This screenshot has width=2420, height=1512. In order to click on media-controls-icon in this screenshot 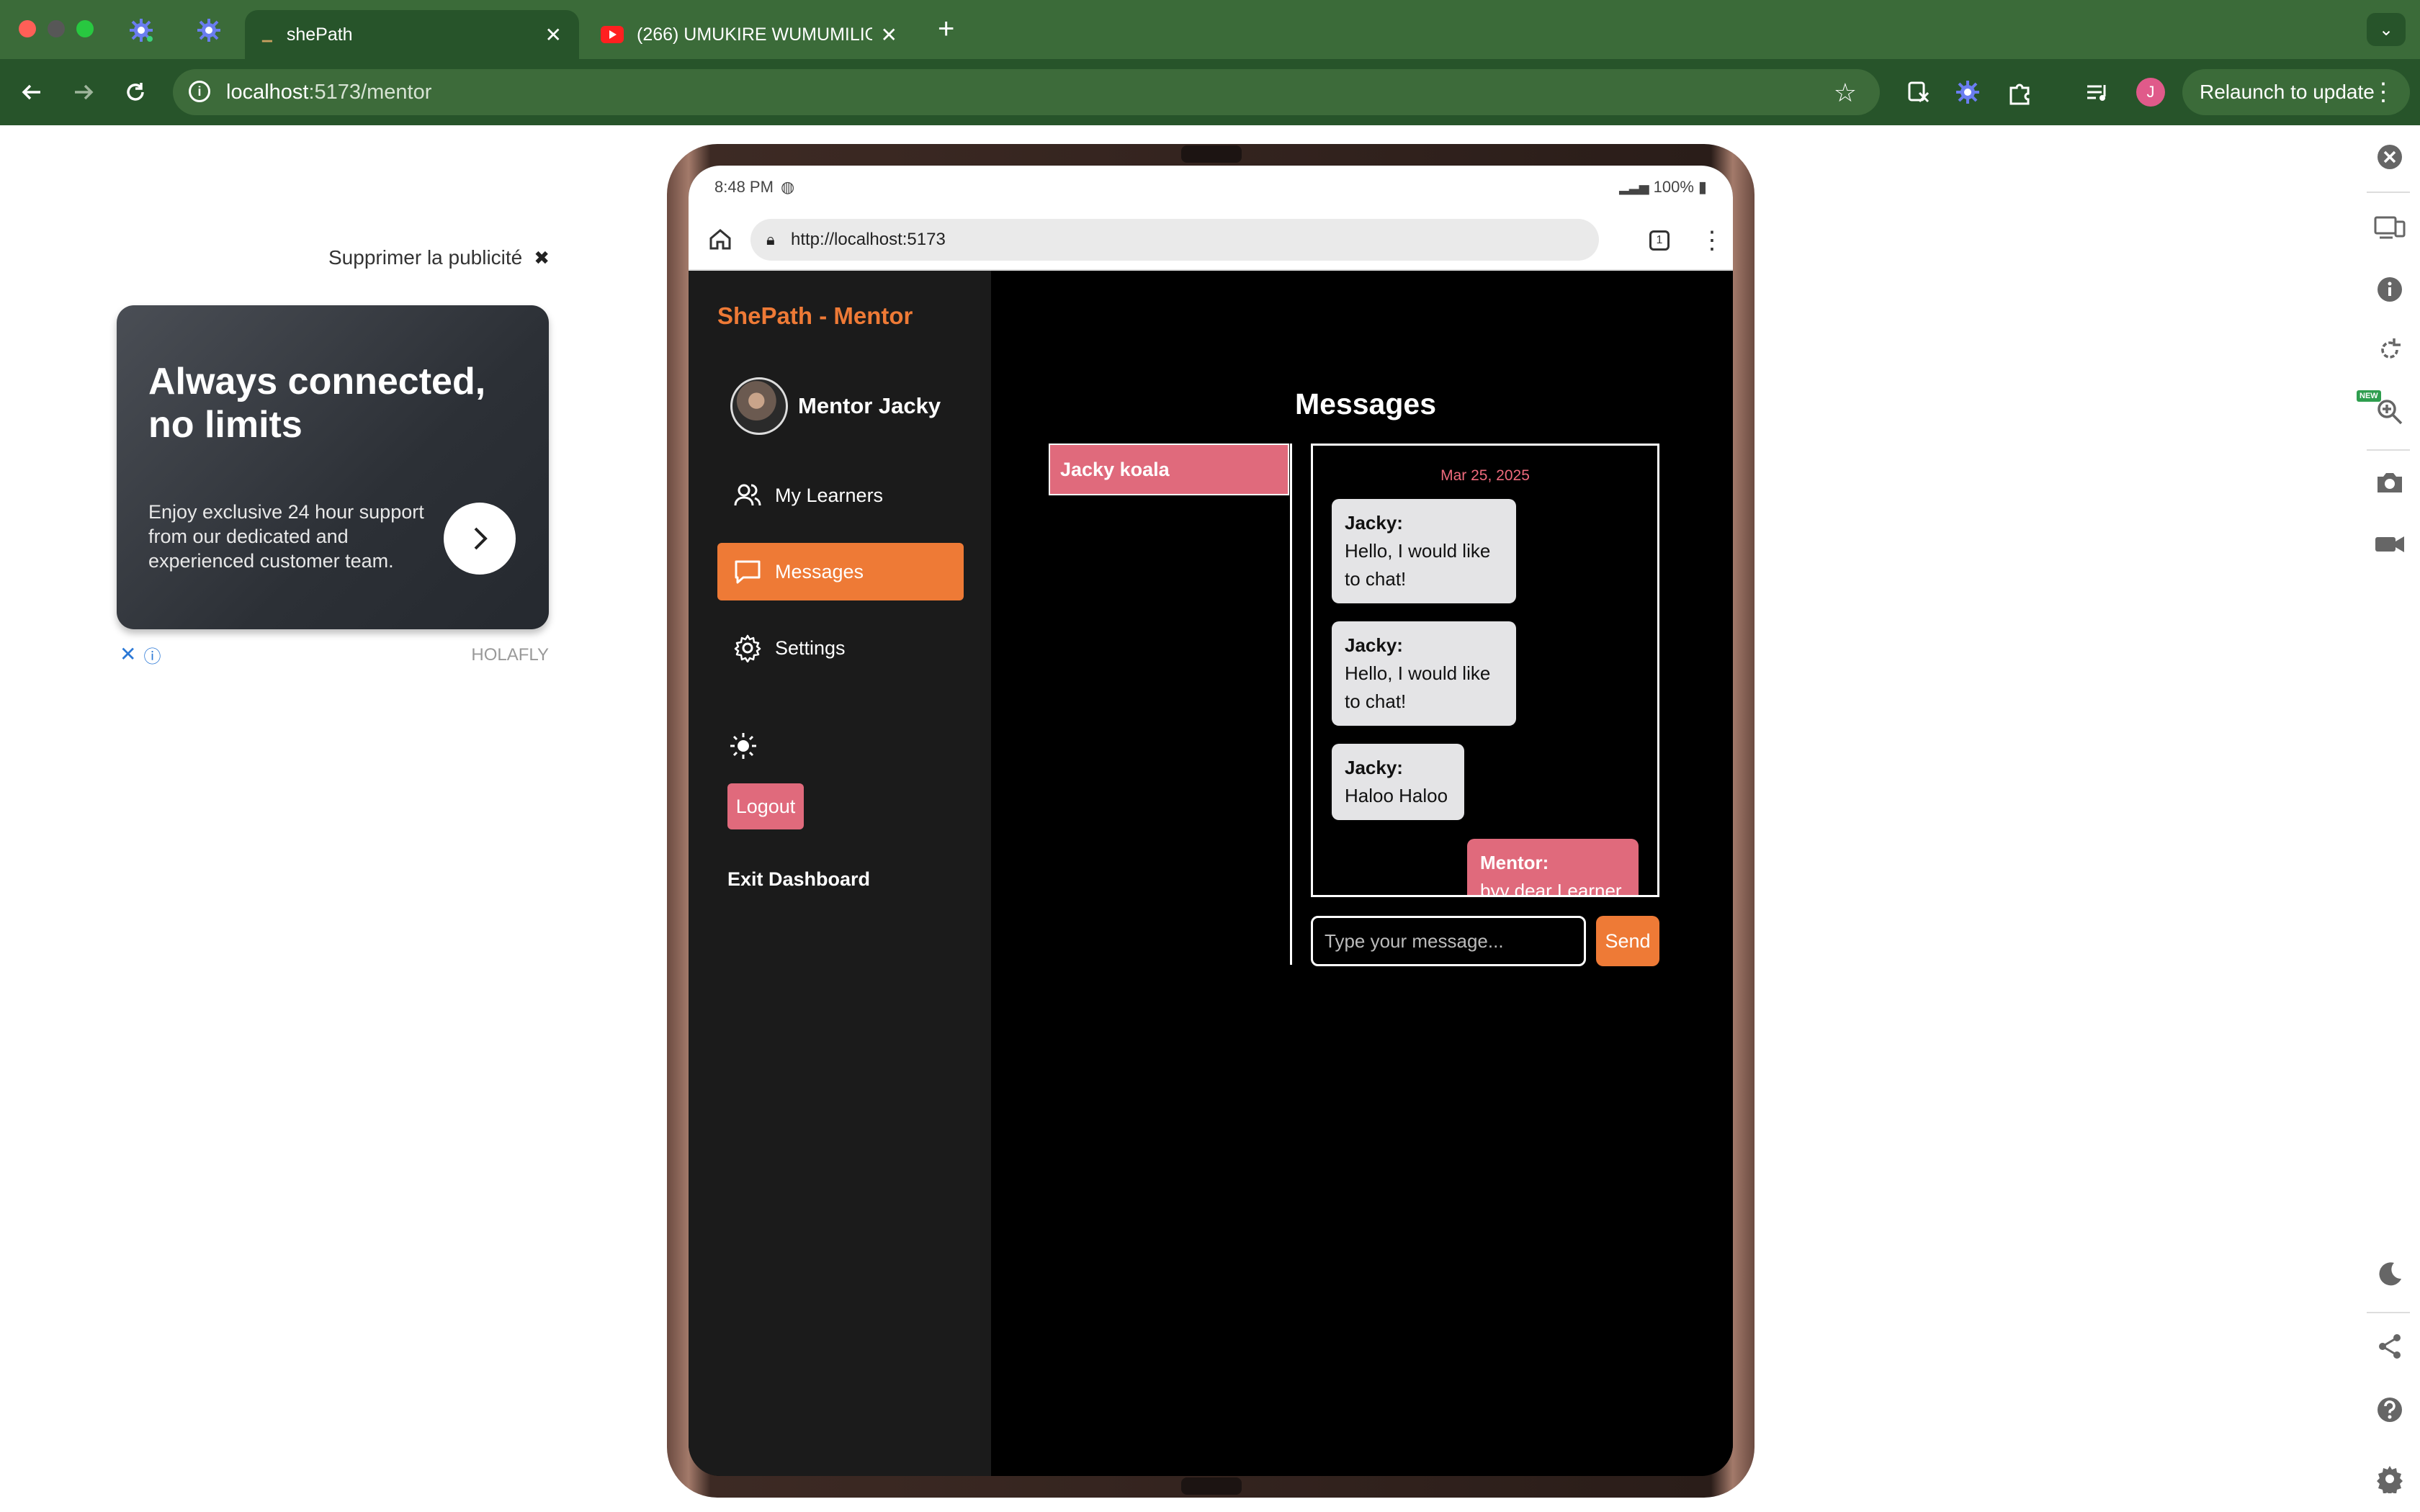, I will do `click(2097, 92)`.